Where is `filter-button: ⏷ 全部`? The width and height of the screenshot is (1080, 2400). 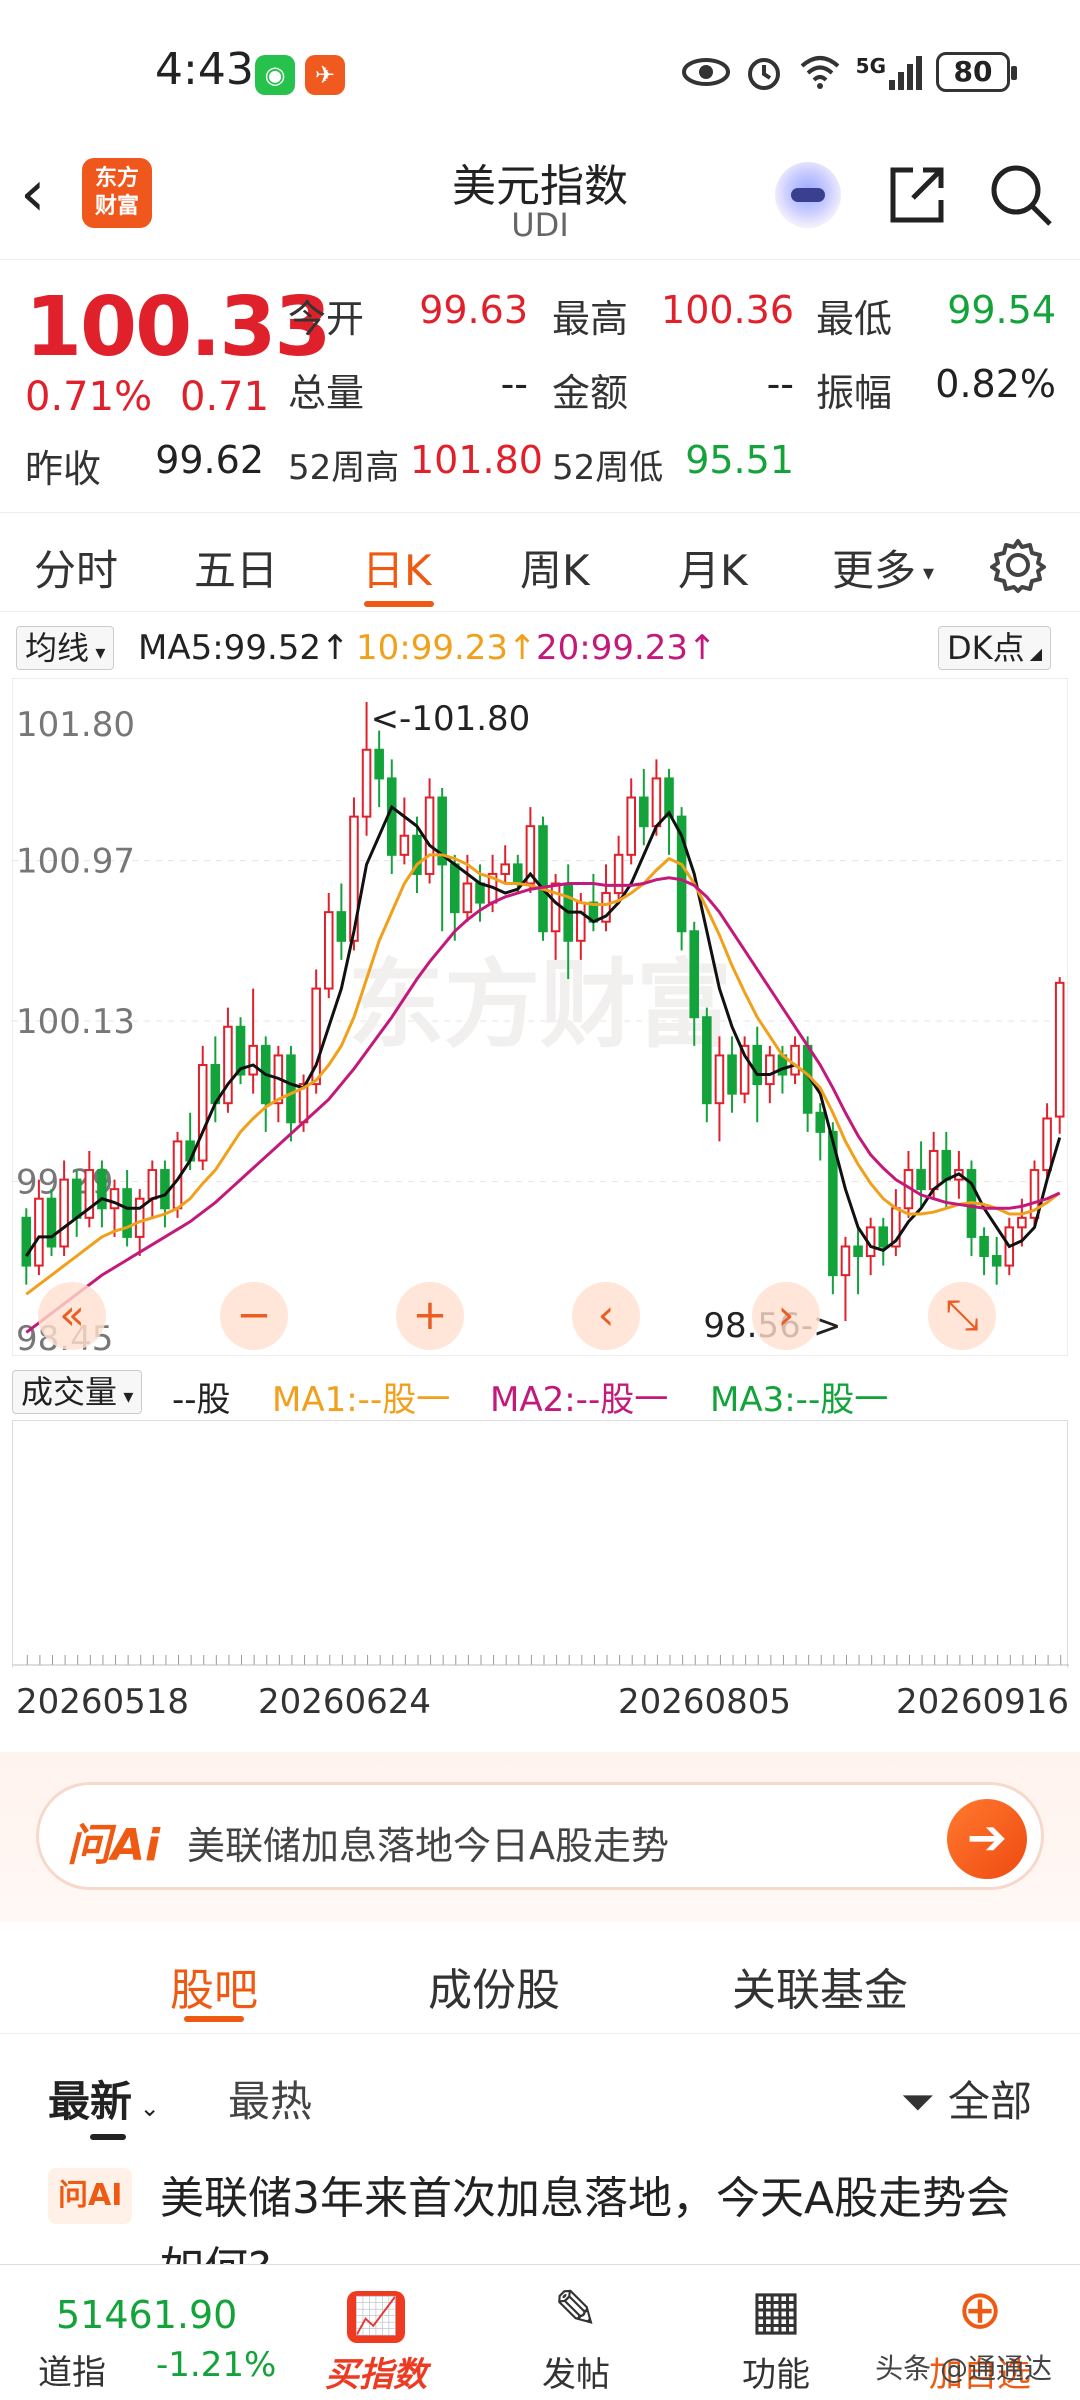 filter-button: ⏷ 全部 is located at coordinates (966, 2098).